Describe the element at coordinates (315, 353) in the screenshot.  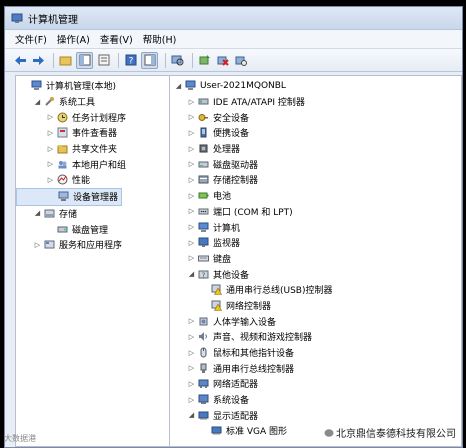
I see `device-tree-item: ▷ 鼠标和其他指针设备` at that location.